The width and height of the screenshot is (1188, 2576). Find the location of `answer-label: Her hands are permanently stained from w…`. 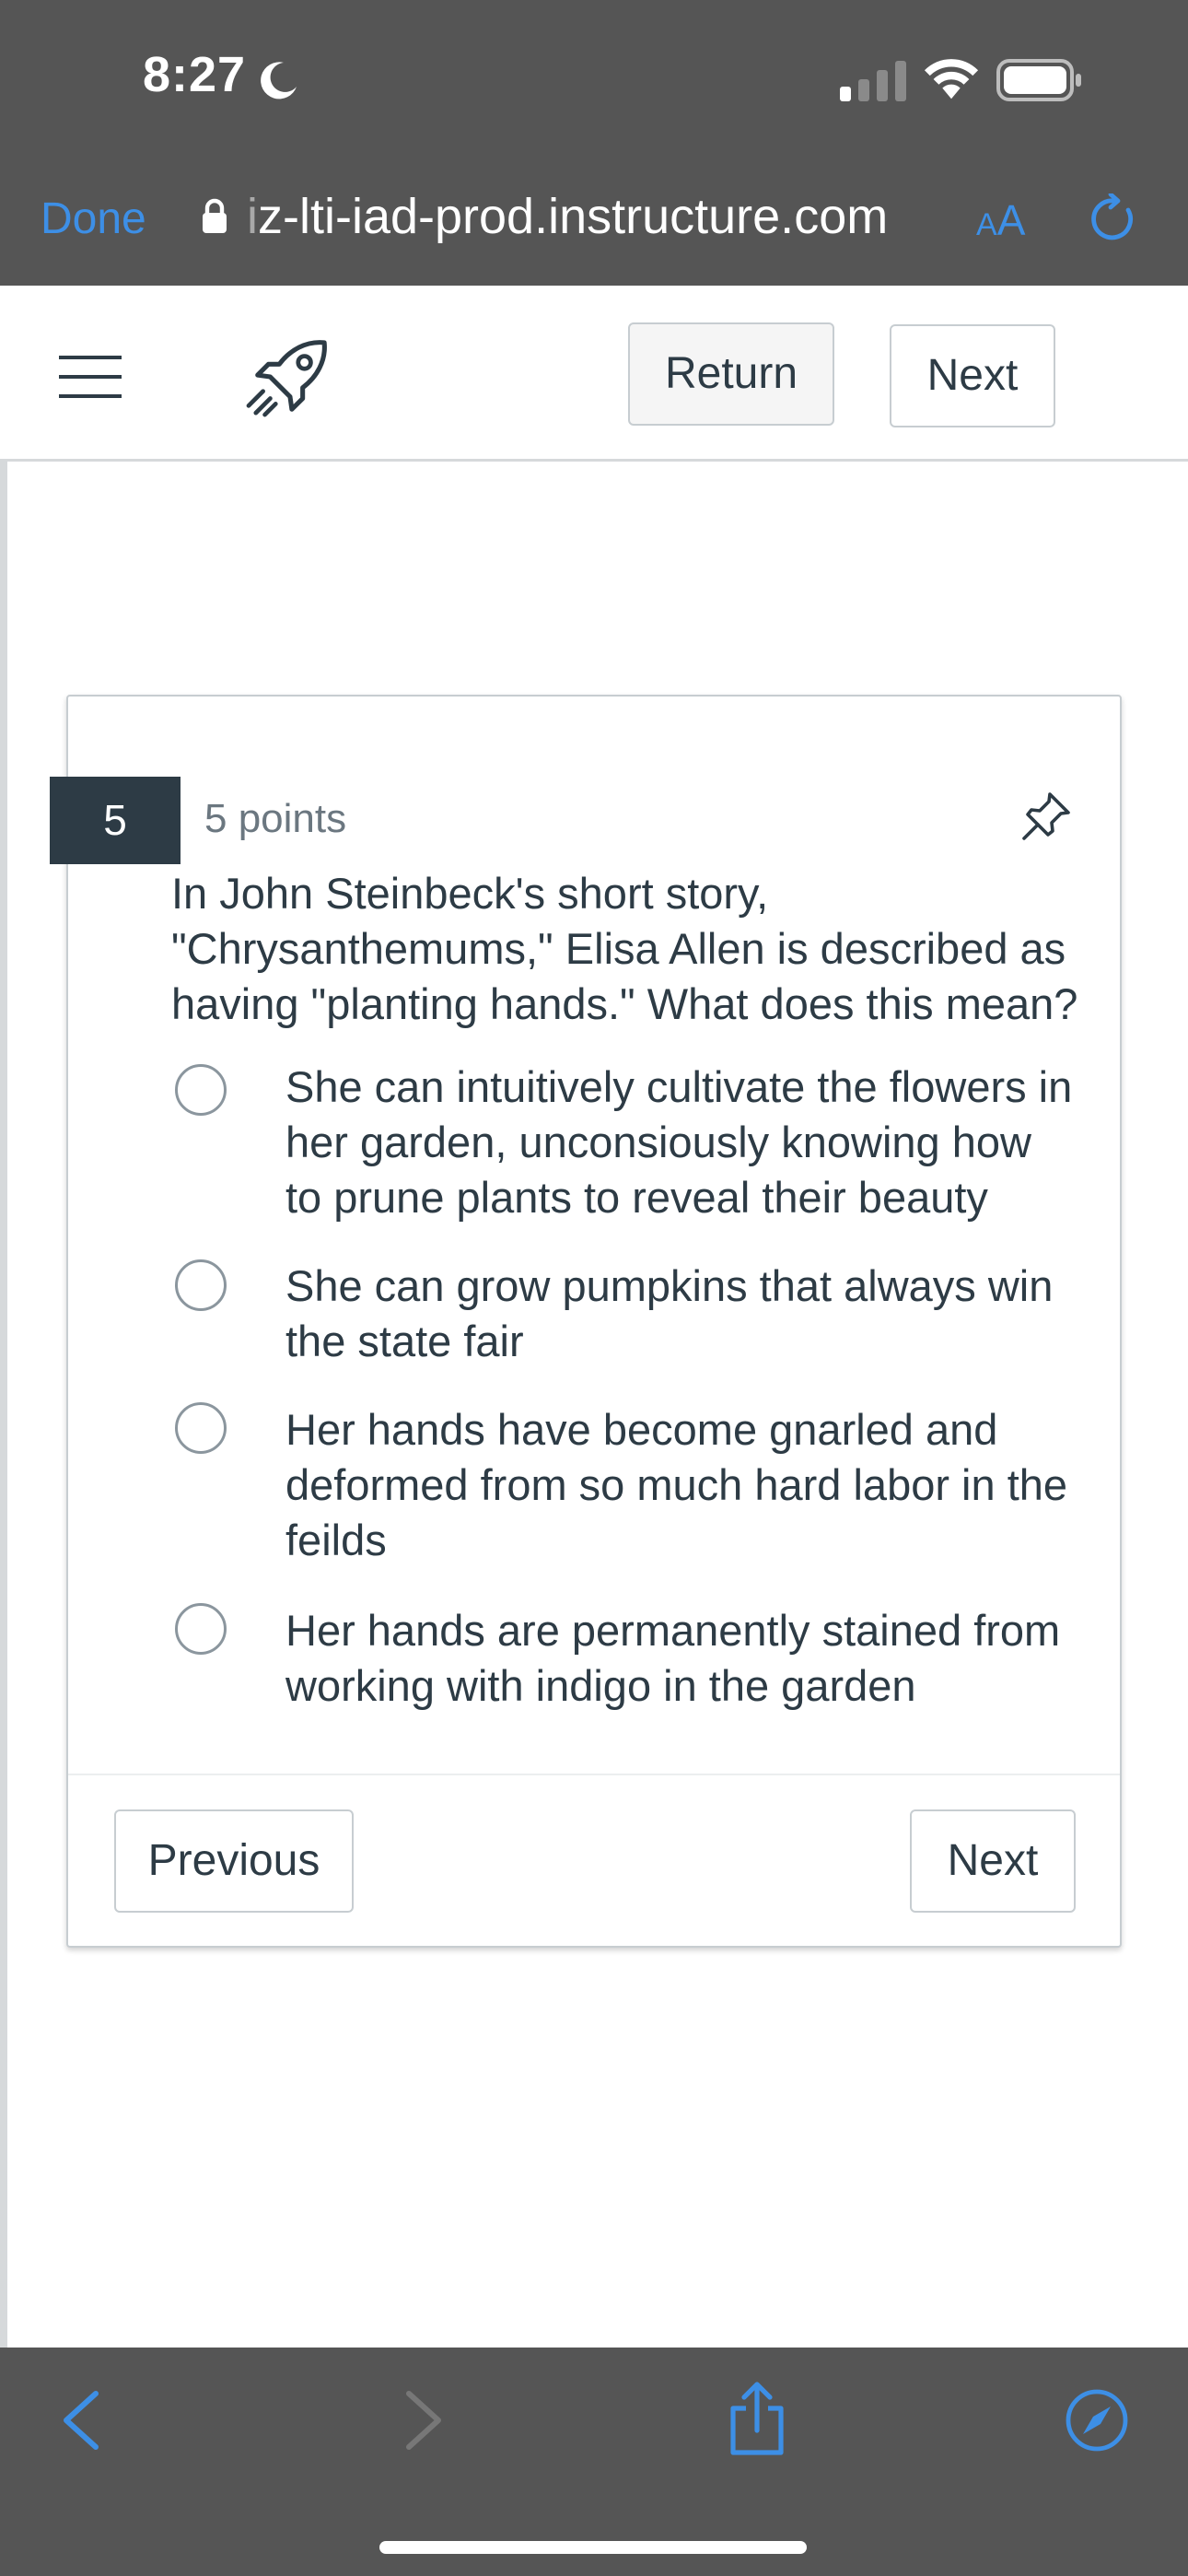

answer-label: Her hands are permanently stained from w… is located at coordinates (681, 1659).